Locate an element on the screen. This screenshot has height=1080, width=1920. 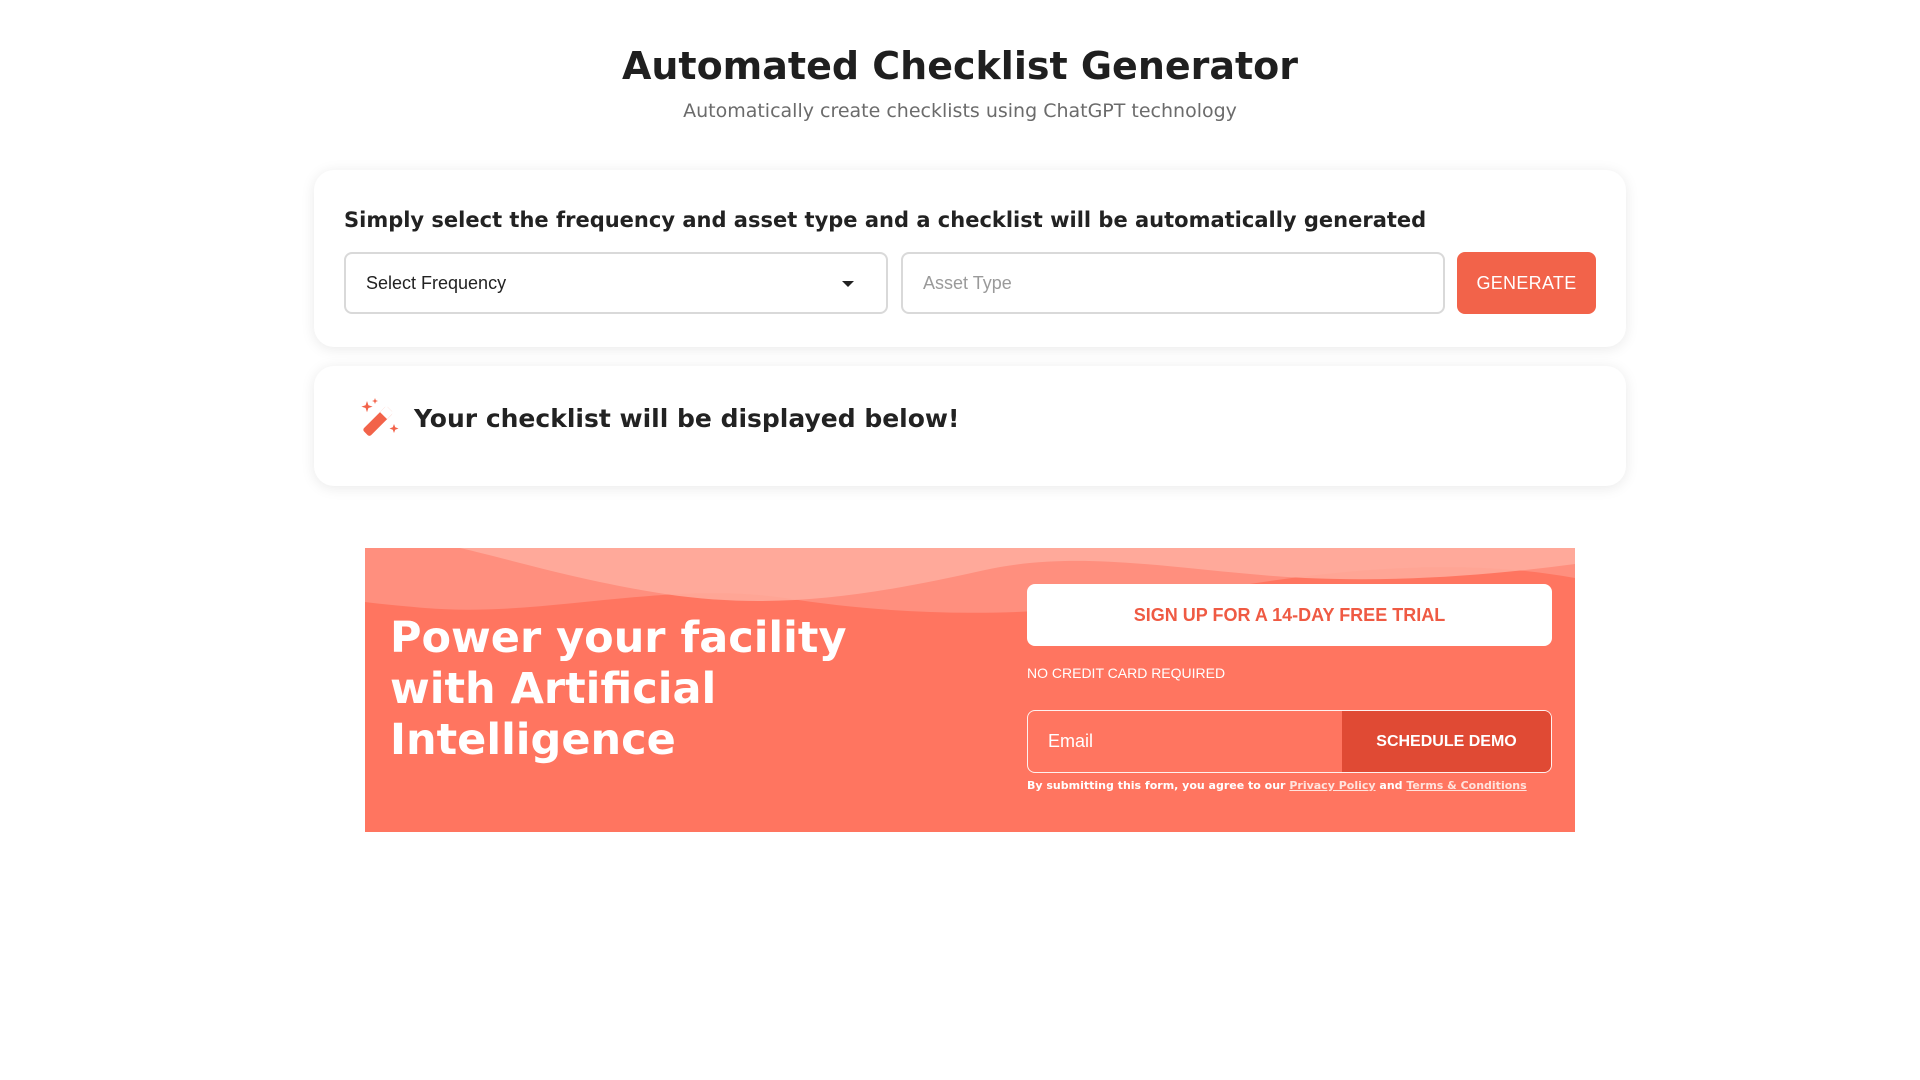
frequency-select-value: Select Frequency is located at coordinates (436, 283).